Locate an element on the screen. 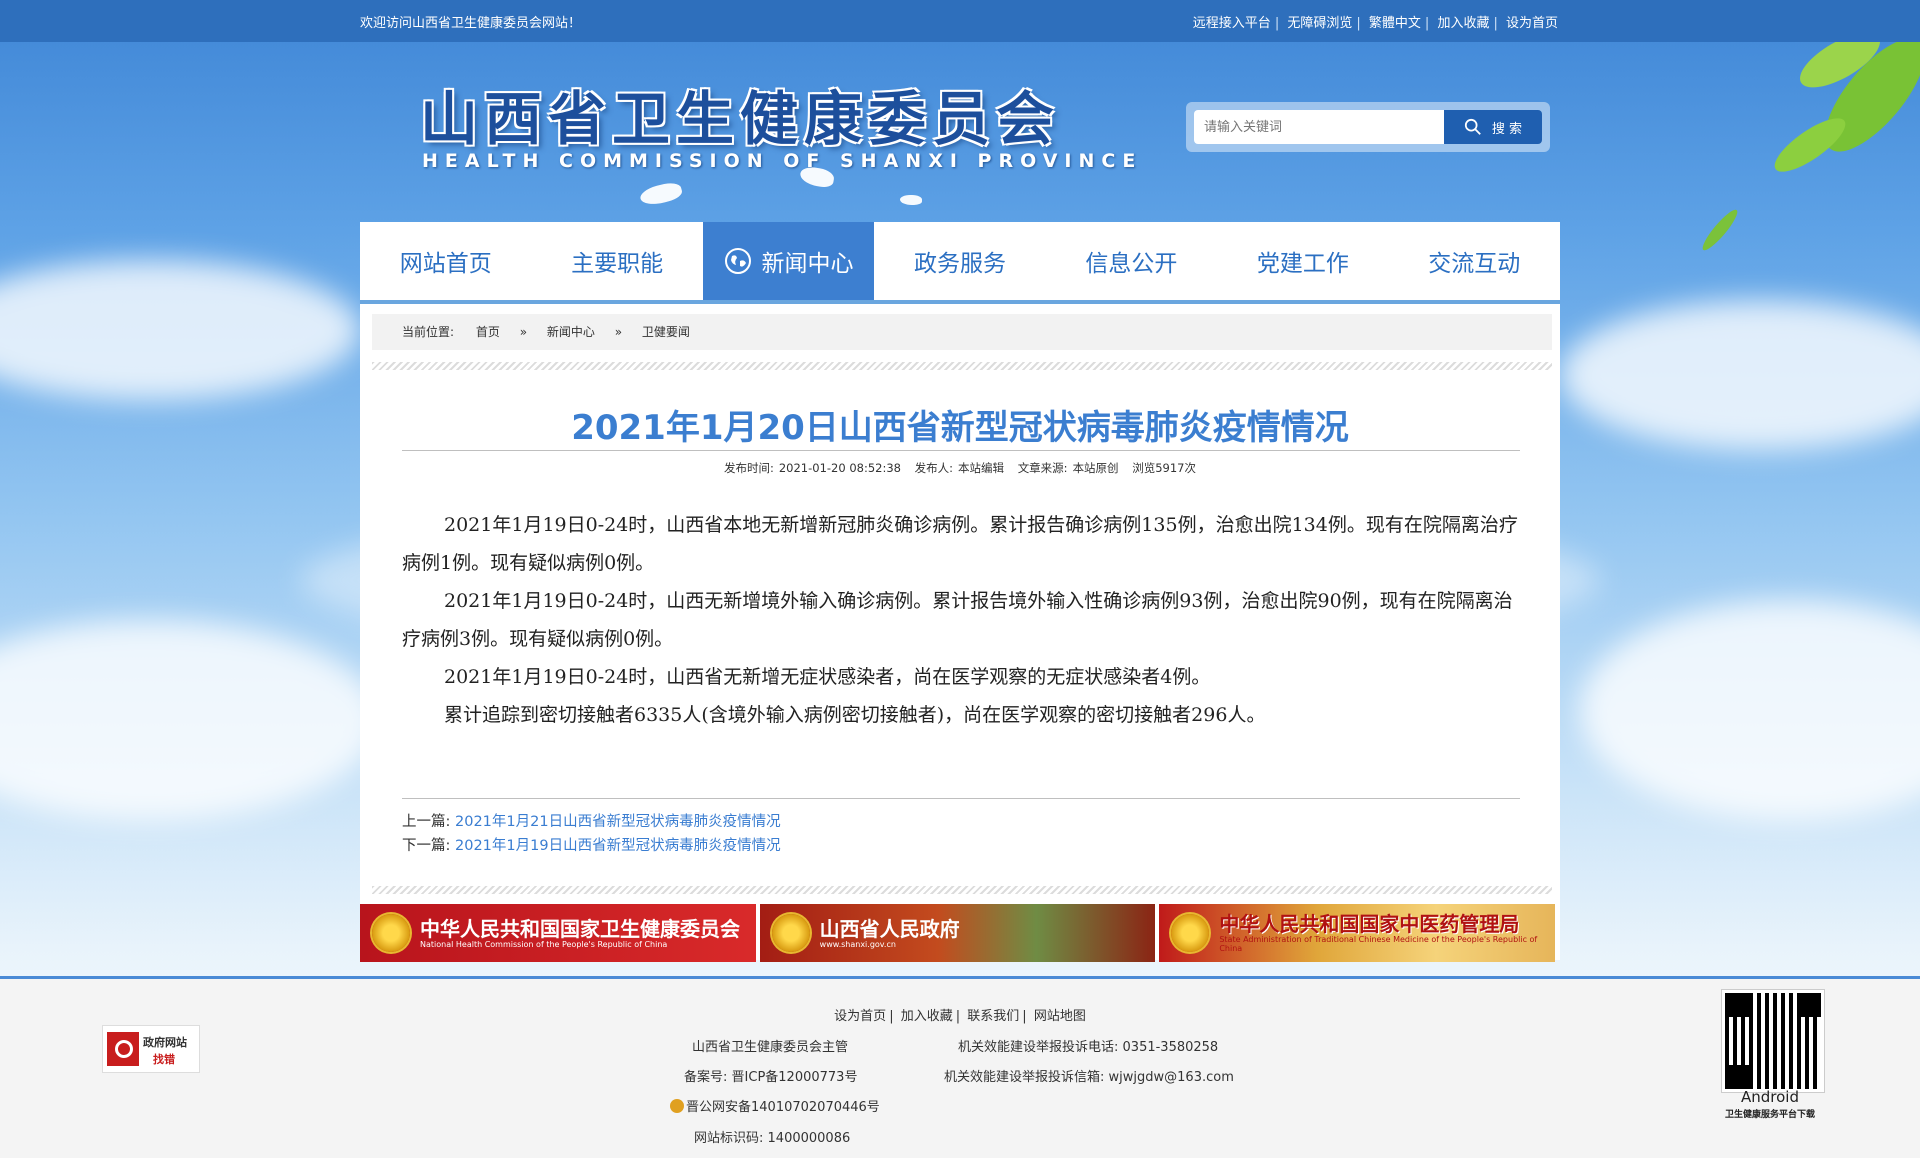  nav-label: 新闻中心 is located at coordinates (807, 264).